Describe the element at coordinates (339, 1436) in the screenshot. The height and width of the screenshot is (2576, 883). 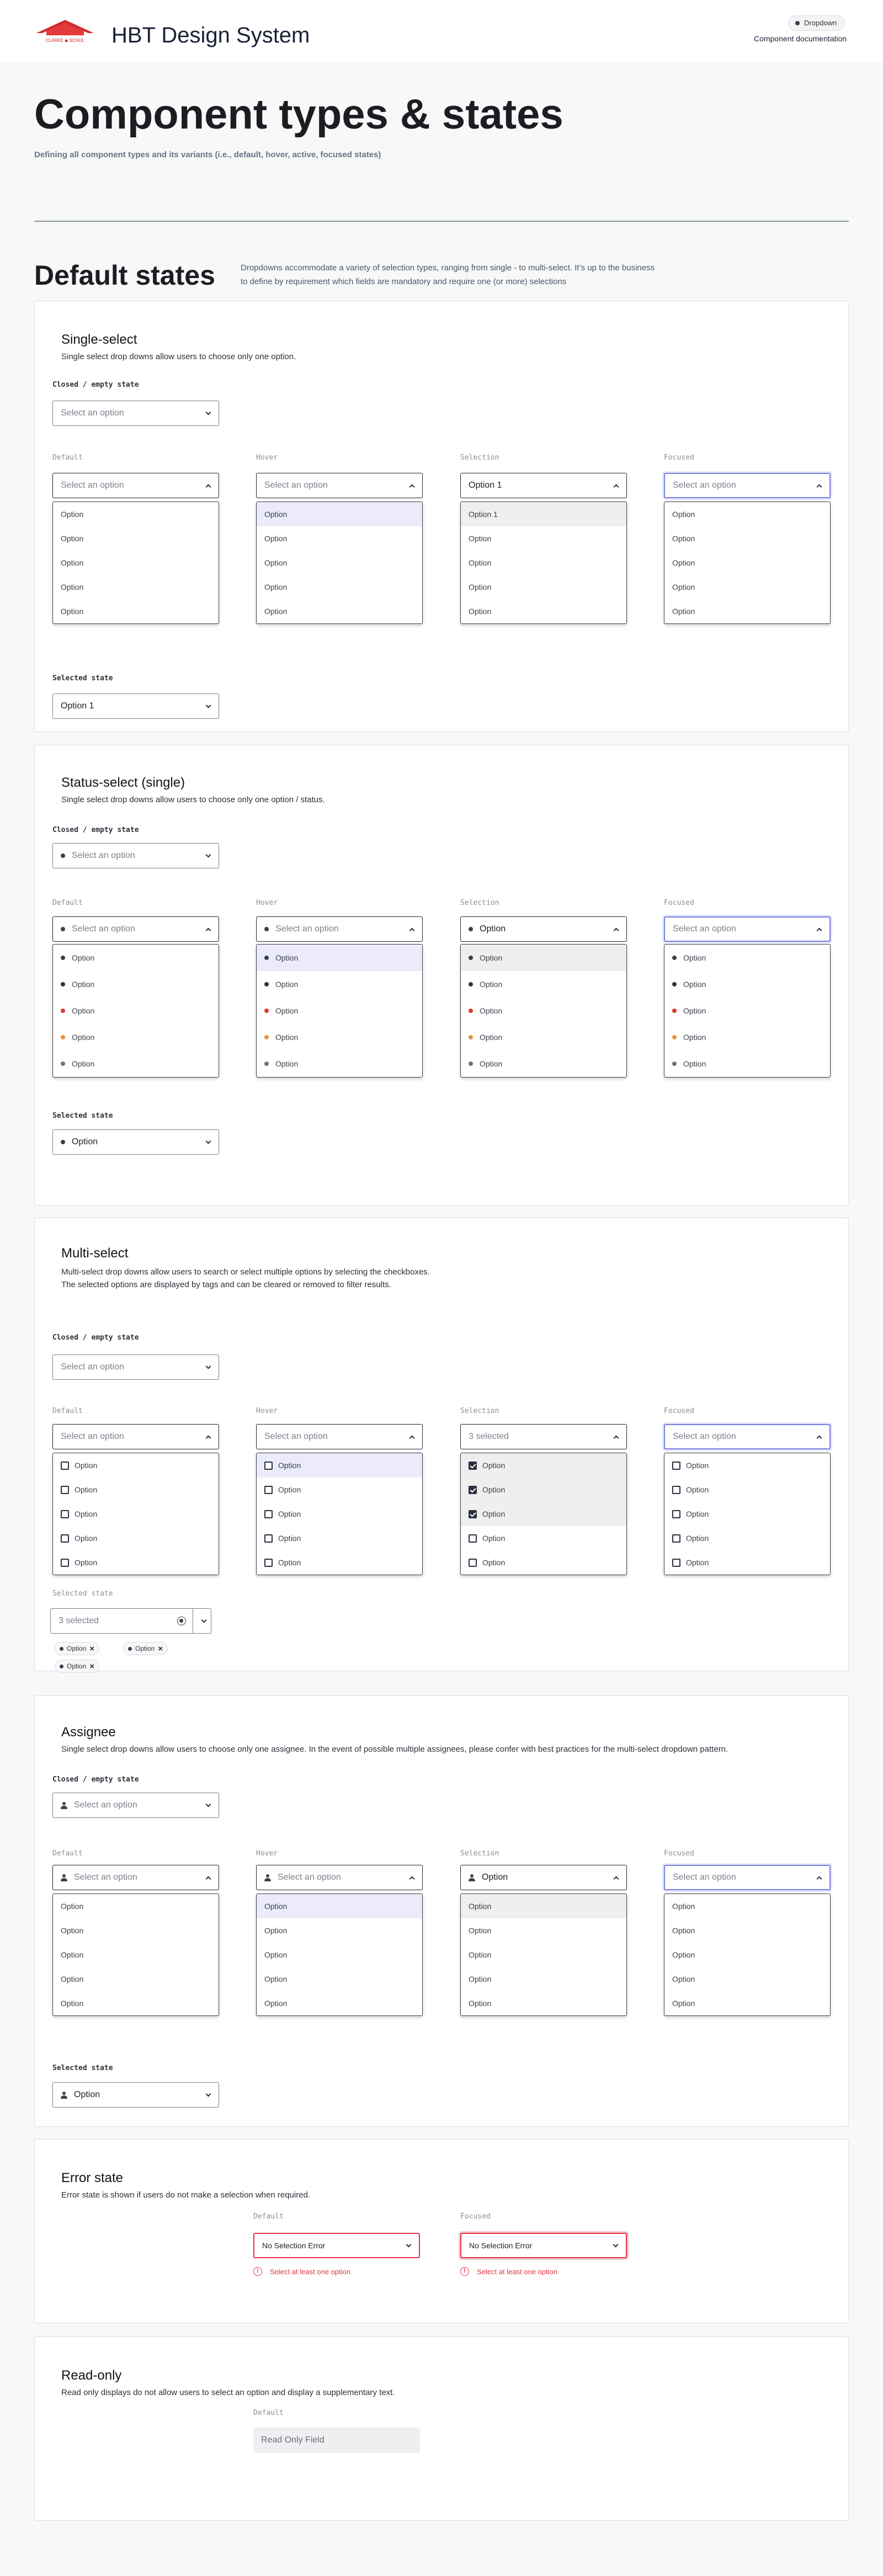
I see `multi-select-hover: Select an option` at that location.